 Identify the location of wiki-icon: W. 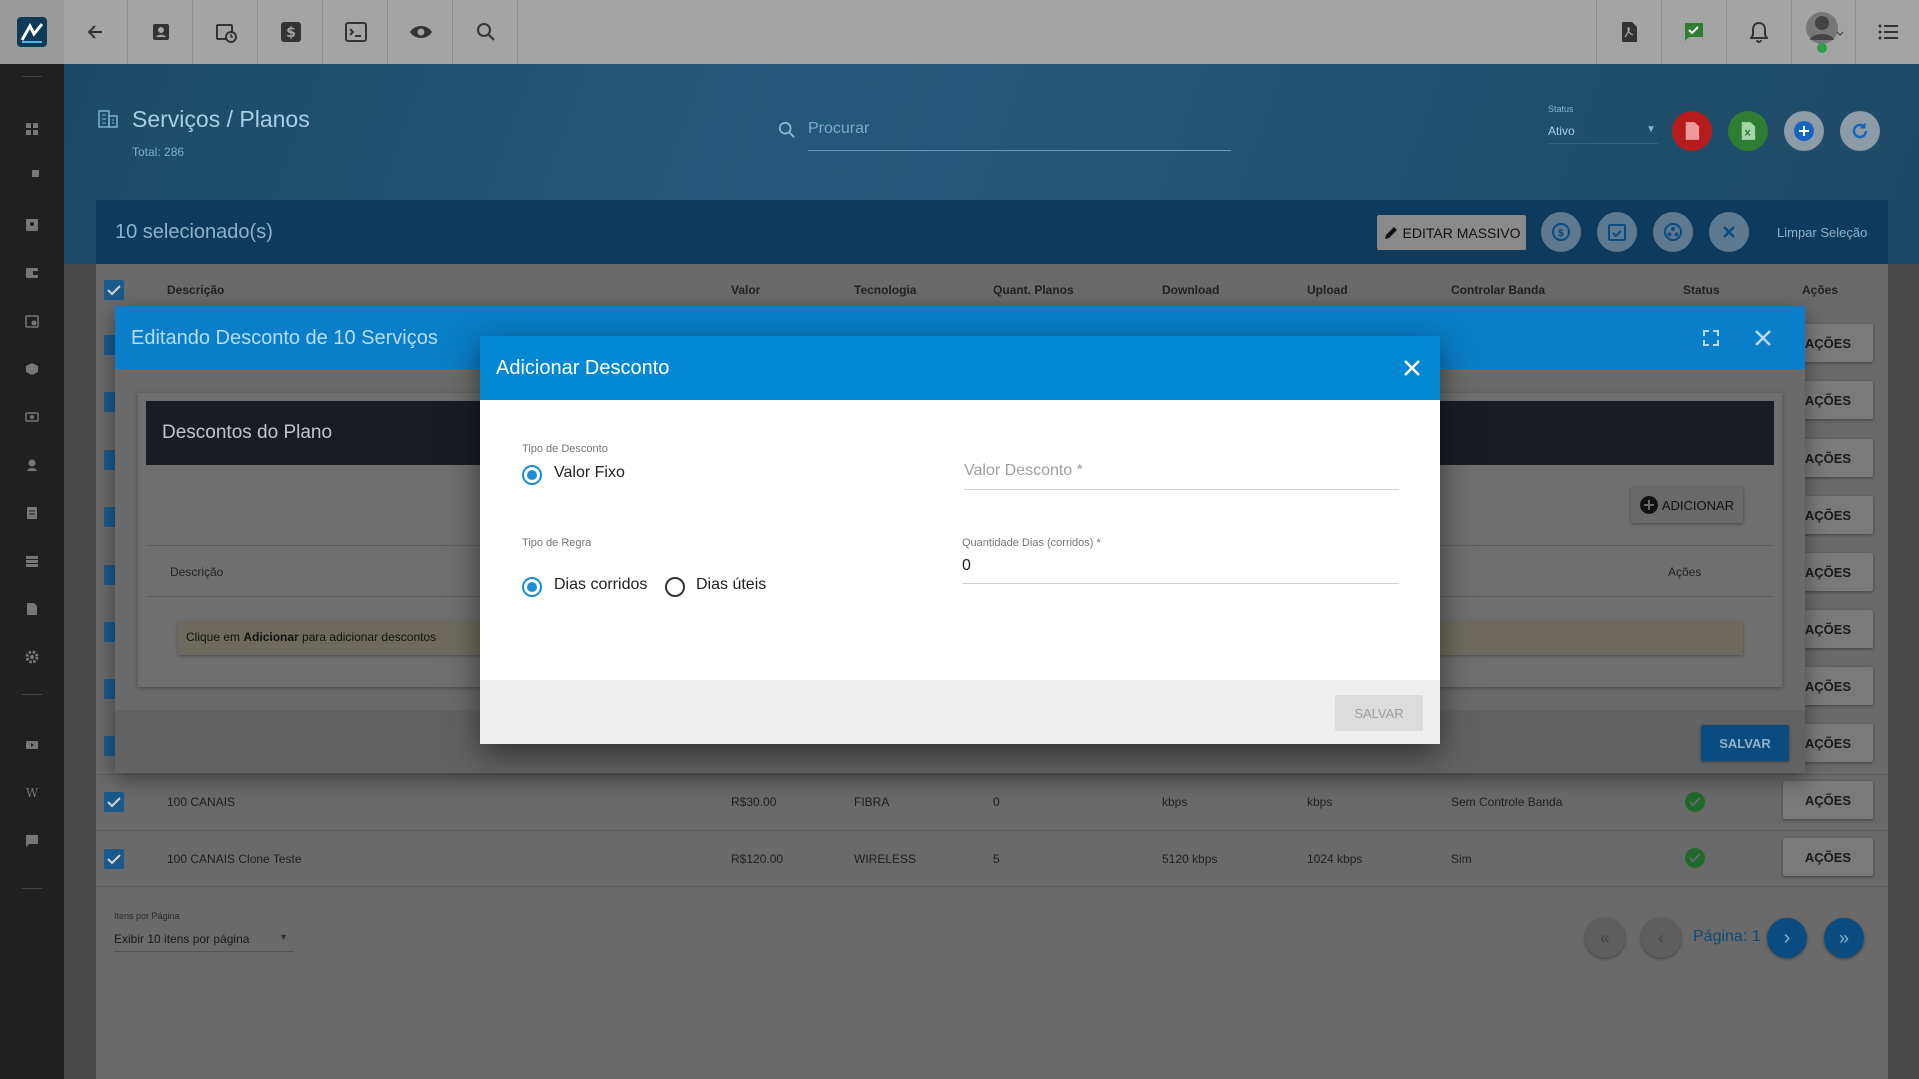
(32, 793).